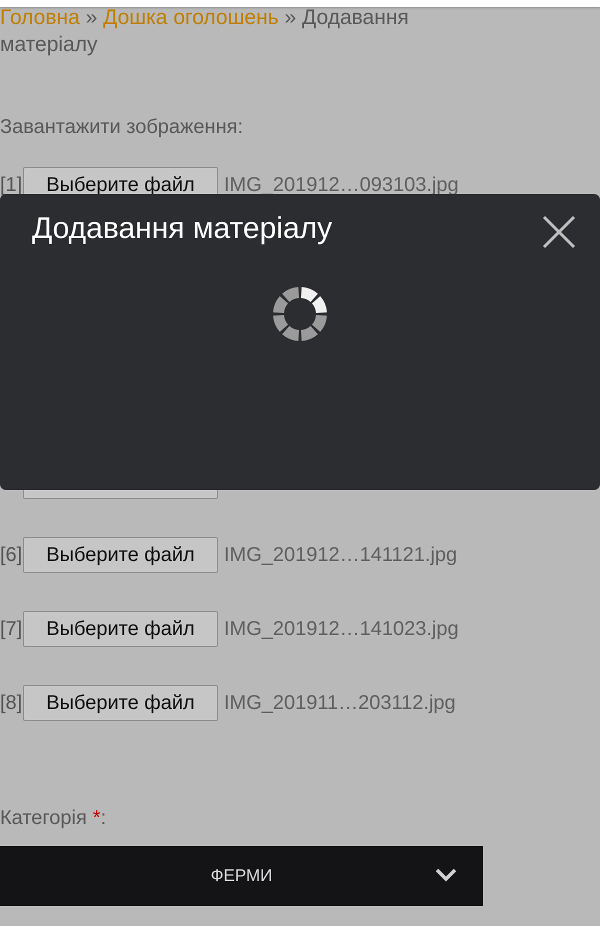 The image size is (600, 926). Describe the element at coordinates (355, 17) in the screenshot. I see `breadcrumb-current: Додавання` at that location.